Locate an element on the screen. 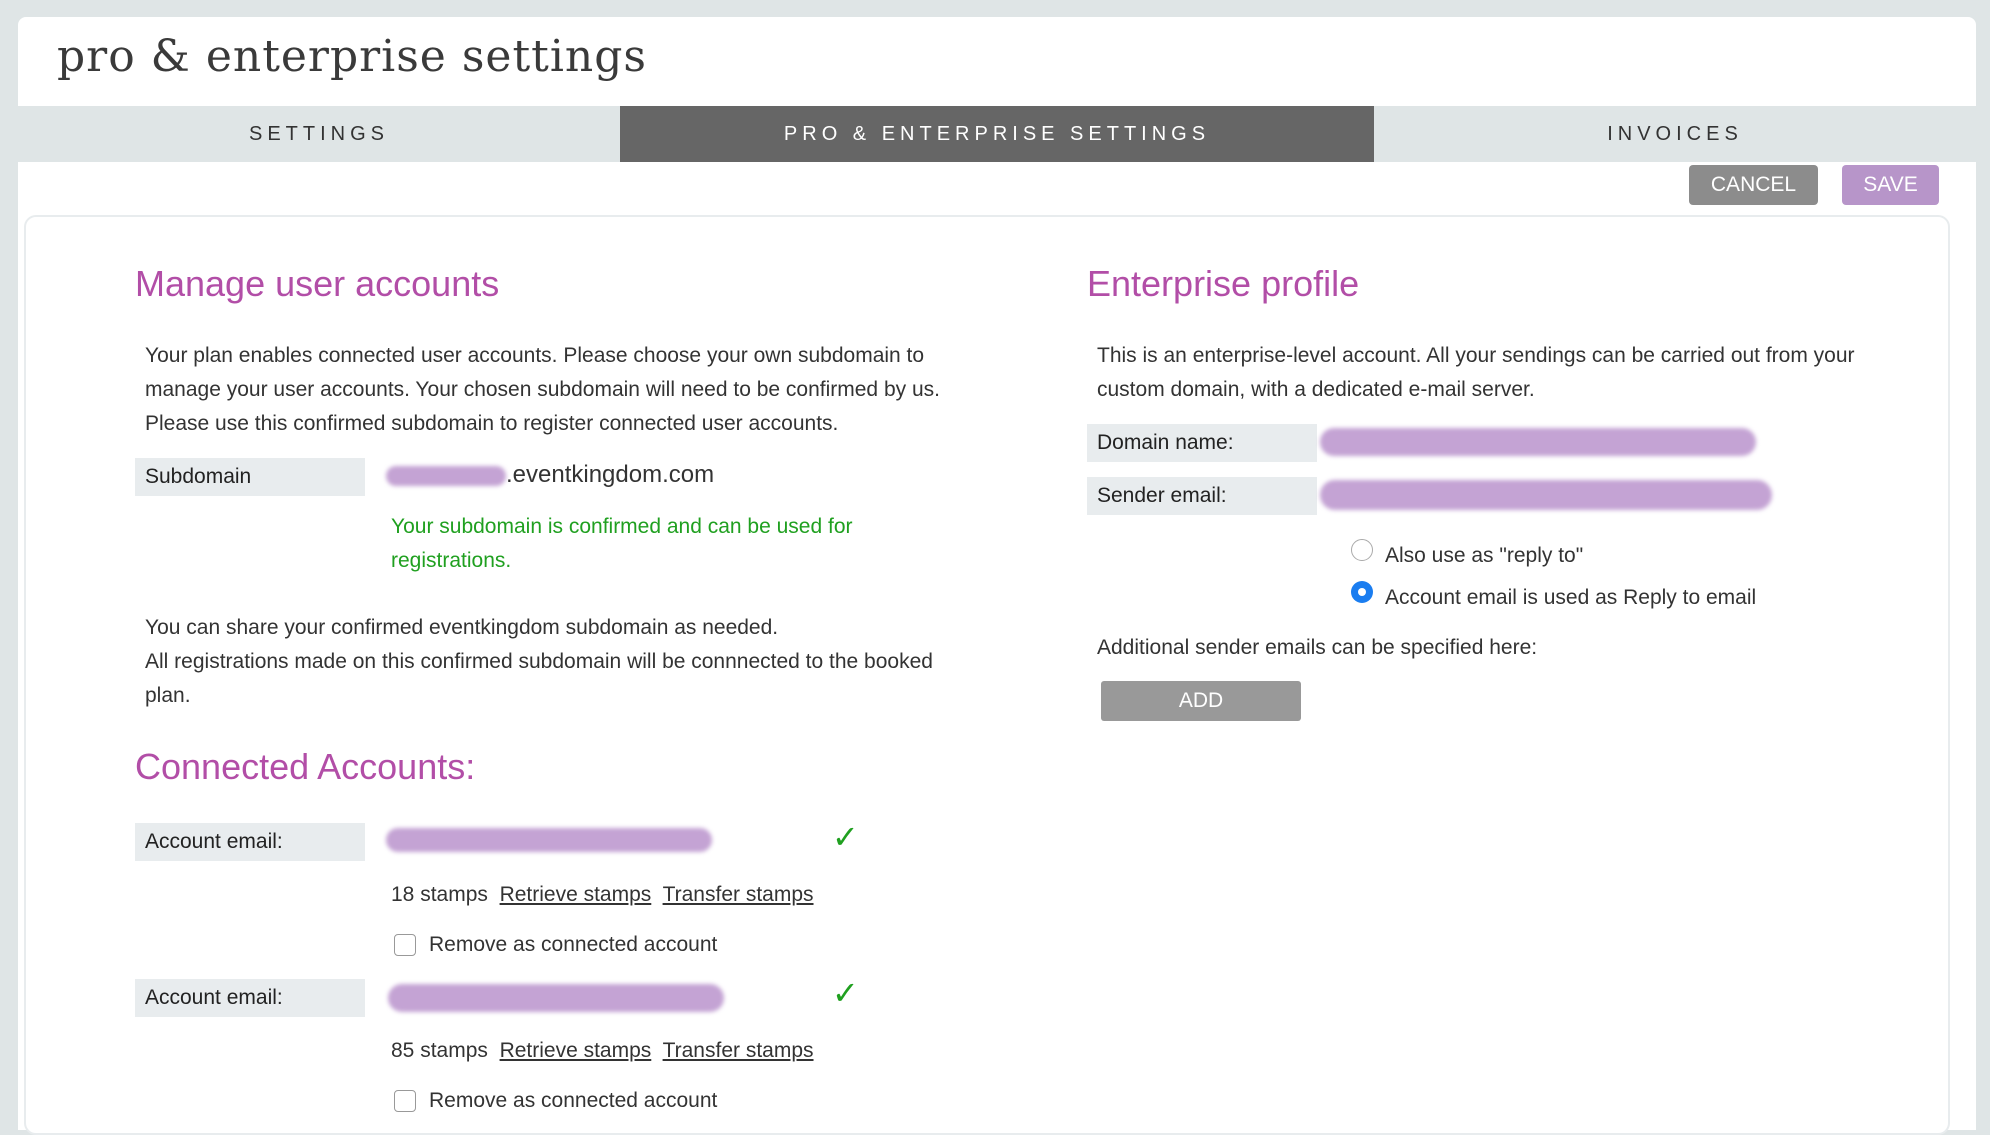 This screenshot has height=1135, width=1990. account-reply-to-label: Account email is used as Reply to email is located at coordinates (1571, 597).